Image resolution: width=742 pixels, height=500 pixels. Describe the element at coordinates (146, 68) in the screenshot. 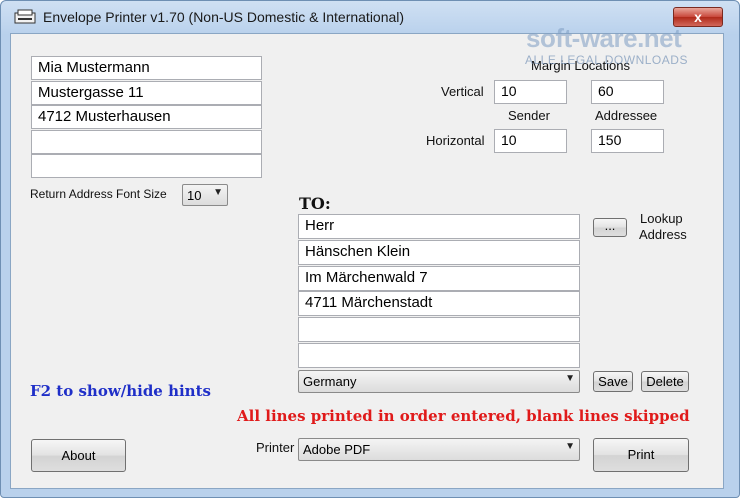

I see `sender-line-1: Mia Mustermann` at that location.